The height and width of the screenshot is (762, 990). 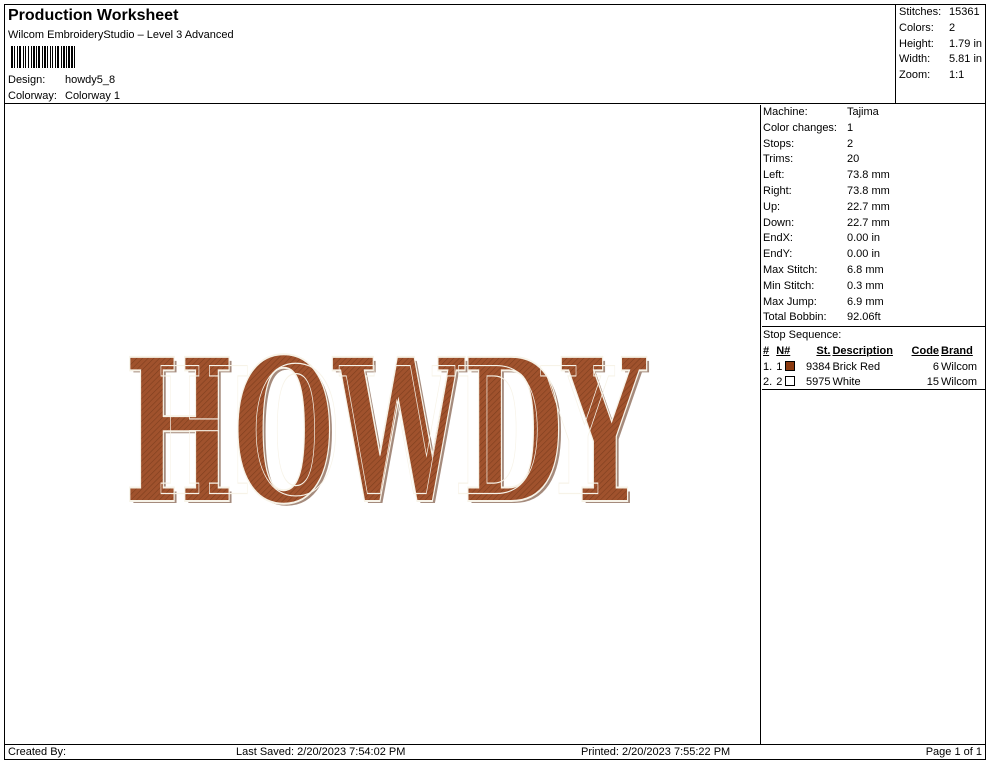 What do you see at coordinates (966, 59) in the screenshot?
I see `summary-value: 5.81 in` at bounding box center [966, 59].